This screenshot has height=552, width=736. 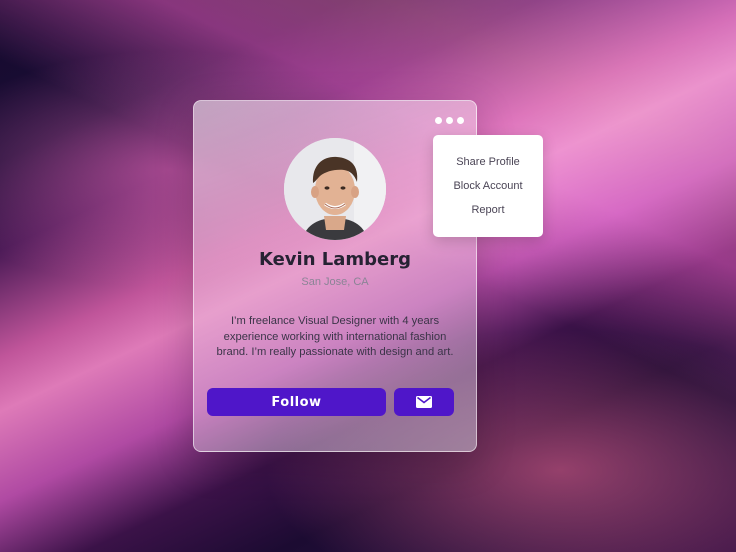 I want to click on profile-options-menu: Share Profile Block Account Report, so click(x=488, y=186).